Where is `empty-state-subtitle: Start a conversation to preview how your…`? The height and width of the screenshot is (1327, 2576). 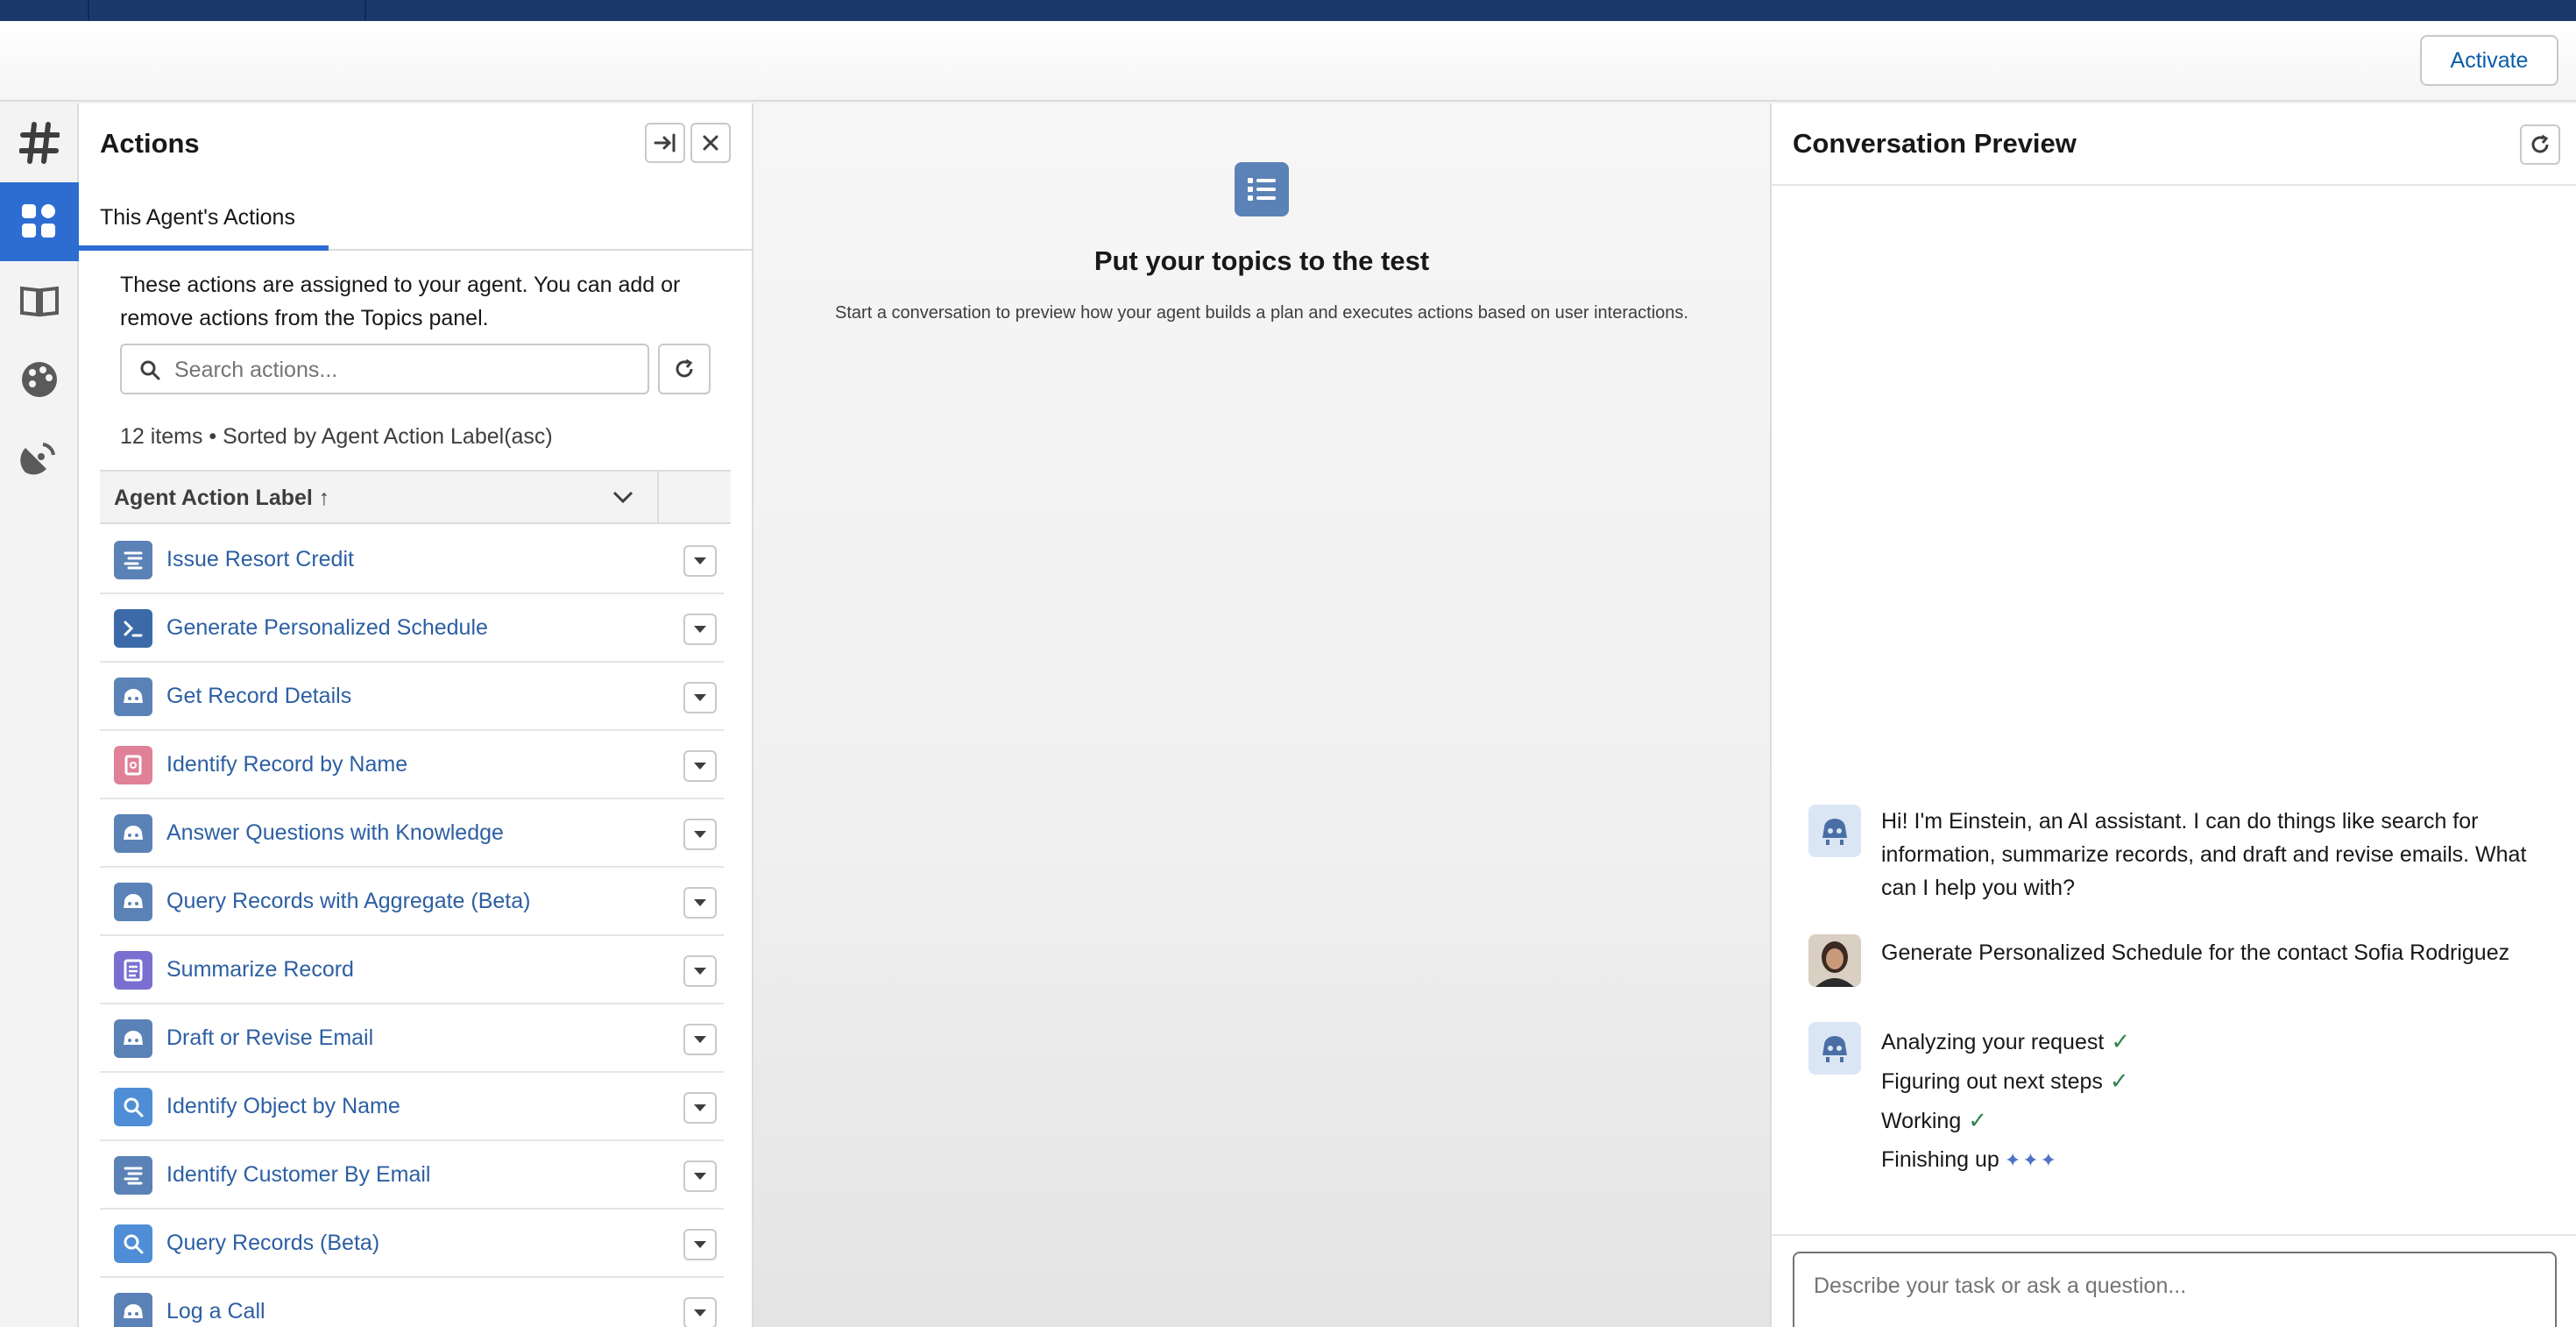 empty-state-subtitle: Start a conversation to preview how your… is located at coordinates (1261, 313).